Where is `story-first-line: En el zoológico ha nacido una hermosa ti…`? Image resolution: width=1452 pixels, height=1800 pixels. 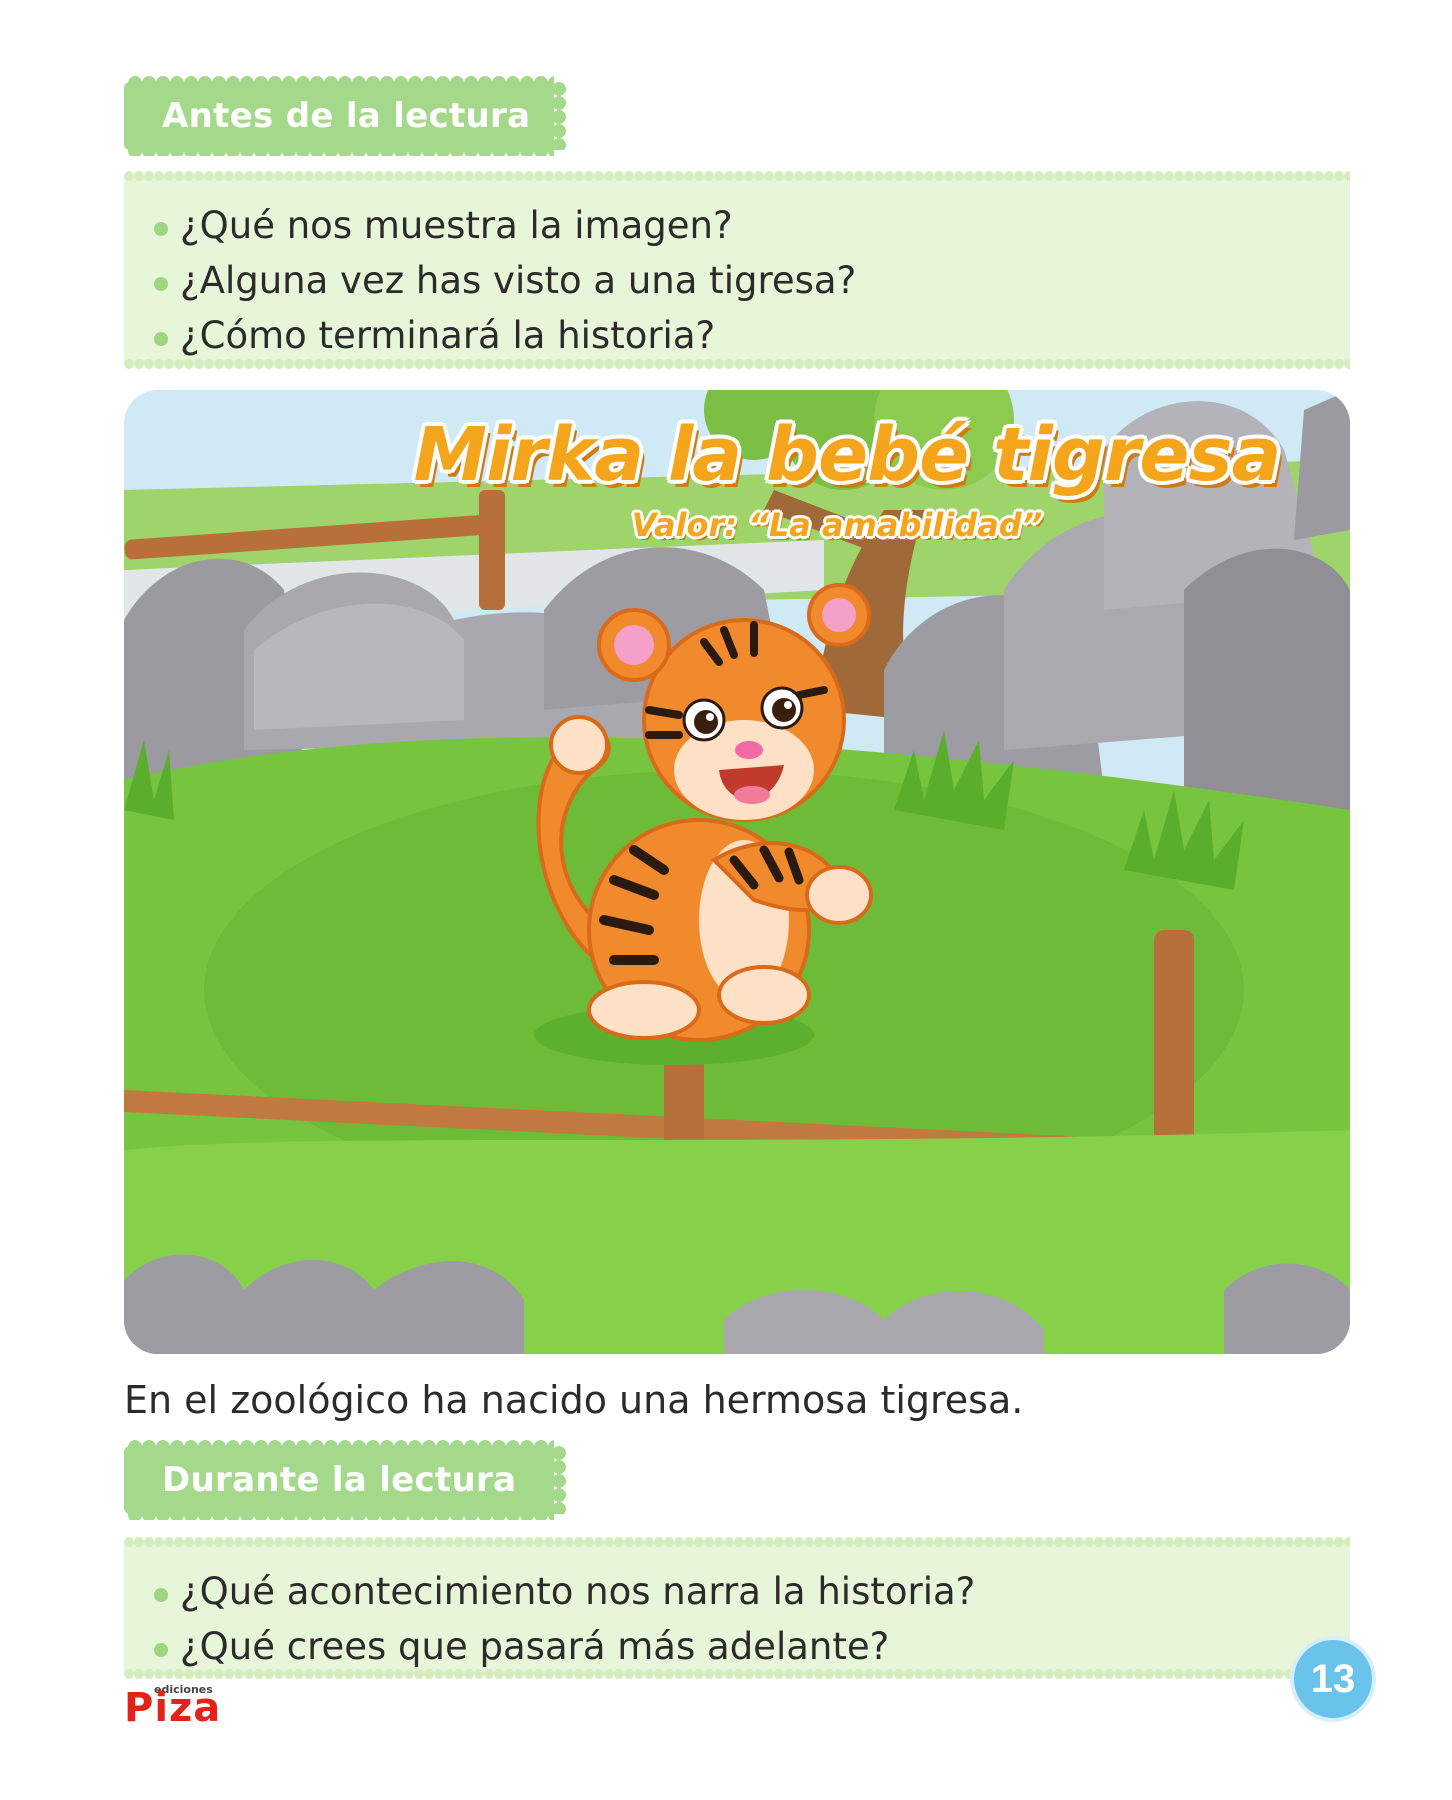
story-first-line: En el zoológico ha nacido una hermosa ti… is located at coordinates (574, 1400).